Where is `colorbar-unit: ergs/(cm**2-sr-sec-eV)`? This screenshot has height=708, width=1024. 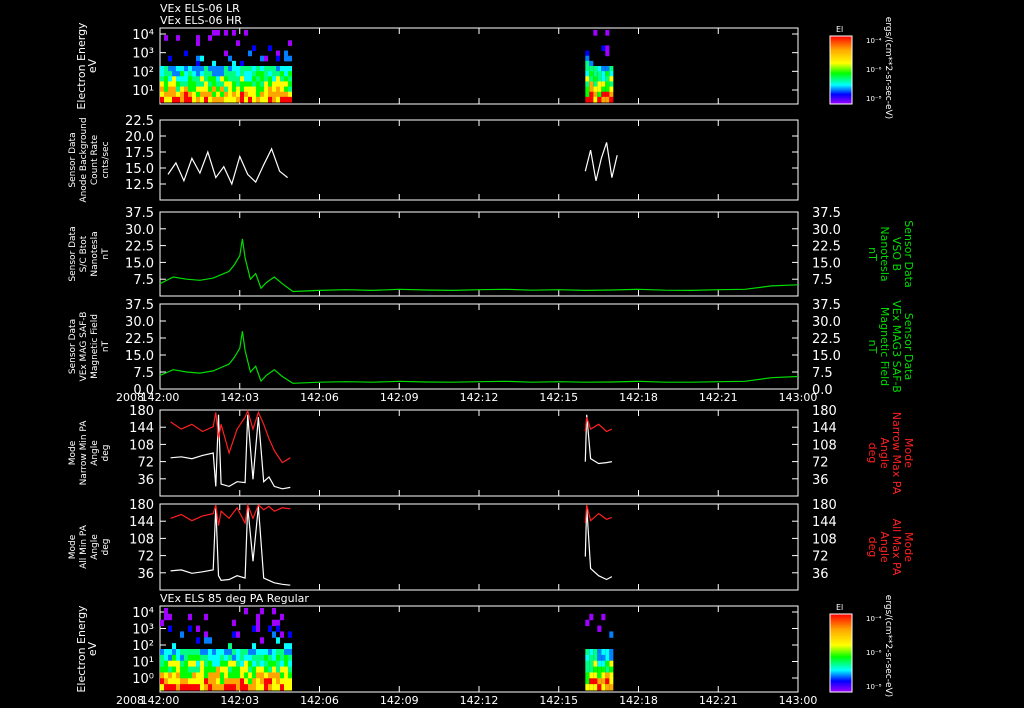
colorbar-unit: ergs/(cm**2-sr-sec-eV) is located at coordinates (888, 68).